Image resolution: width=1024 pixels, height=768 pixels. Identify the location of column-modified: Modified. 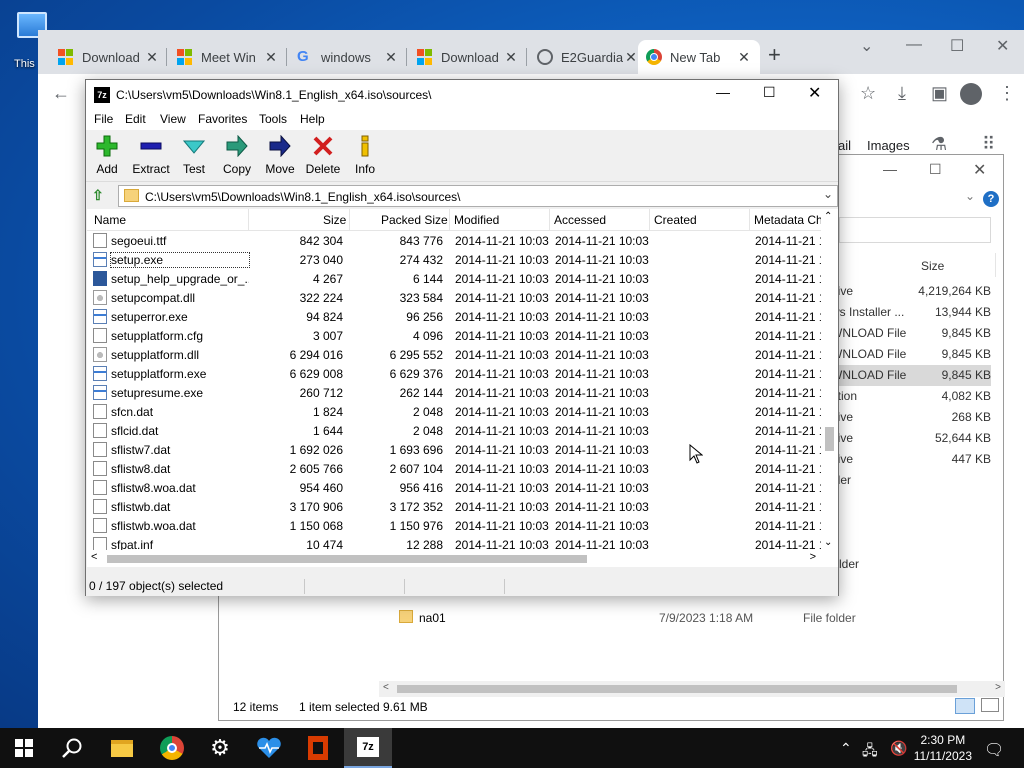
(476, 220).